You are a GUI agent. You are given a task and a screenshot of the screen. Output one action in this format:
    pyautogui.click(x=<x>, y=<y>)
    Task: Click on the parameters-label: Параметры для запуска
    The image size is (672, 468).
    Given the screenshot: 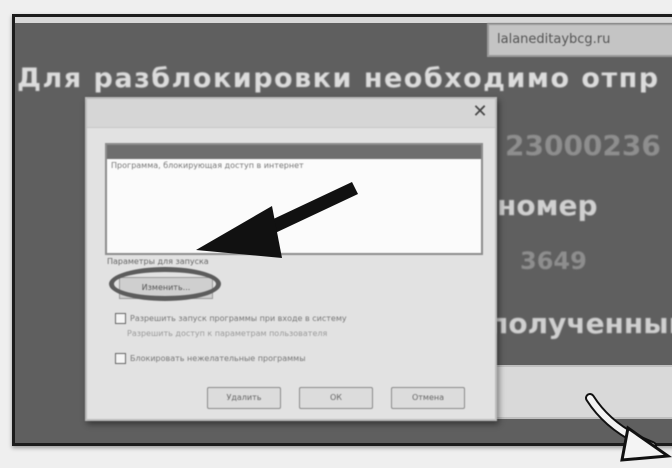 What is the action you would take?
    pyautogui.click(x=158, y=261)
    